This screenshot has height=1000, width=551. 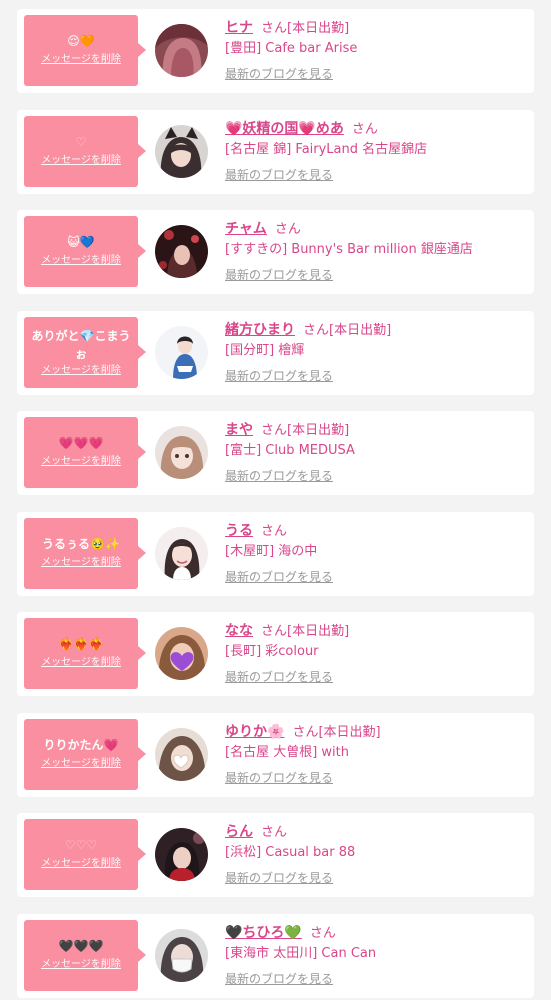 What do you see at coordinates (81, 544) in the screenshot?
I see `message-text: うるぅる🥹✨` at bounding box center [81, 544].